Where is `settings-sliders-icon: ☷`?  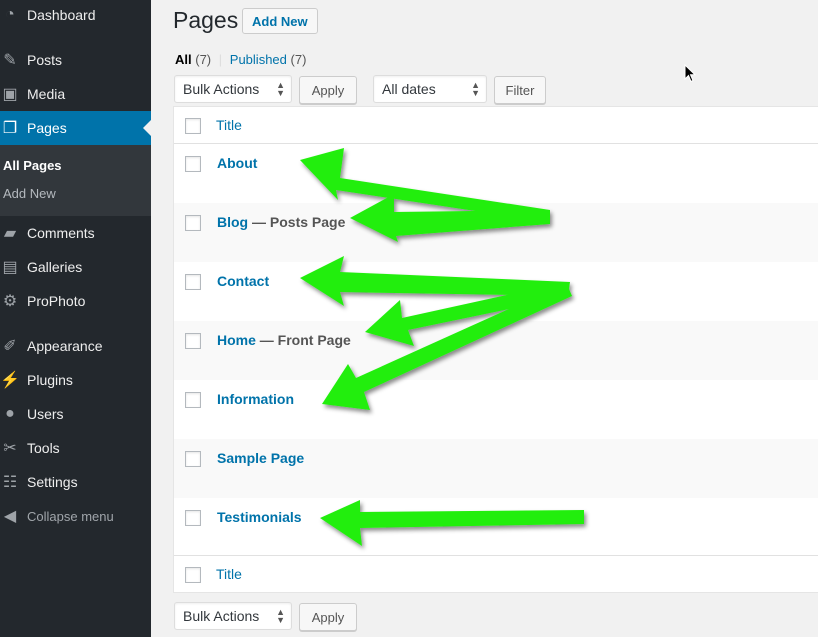 settings-sliders-icon: ☷ is located at coordinates (10, 482).